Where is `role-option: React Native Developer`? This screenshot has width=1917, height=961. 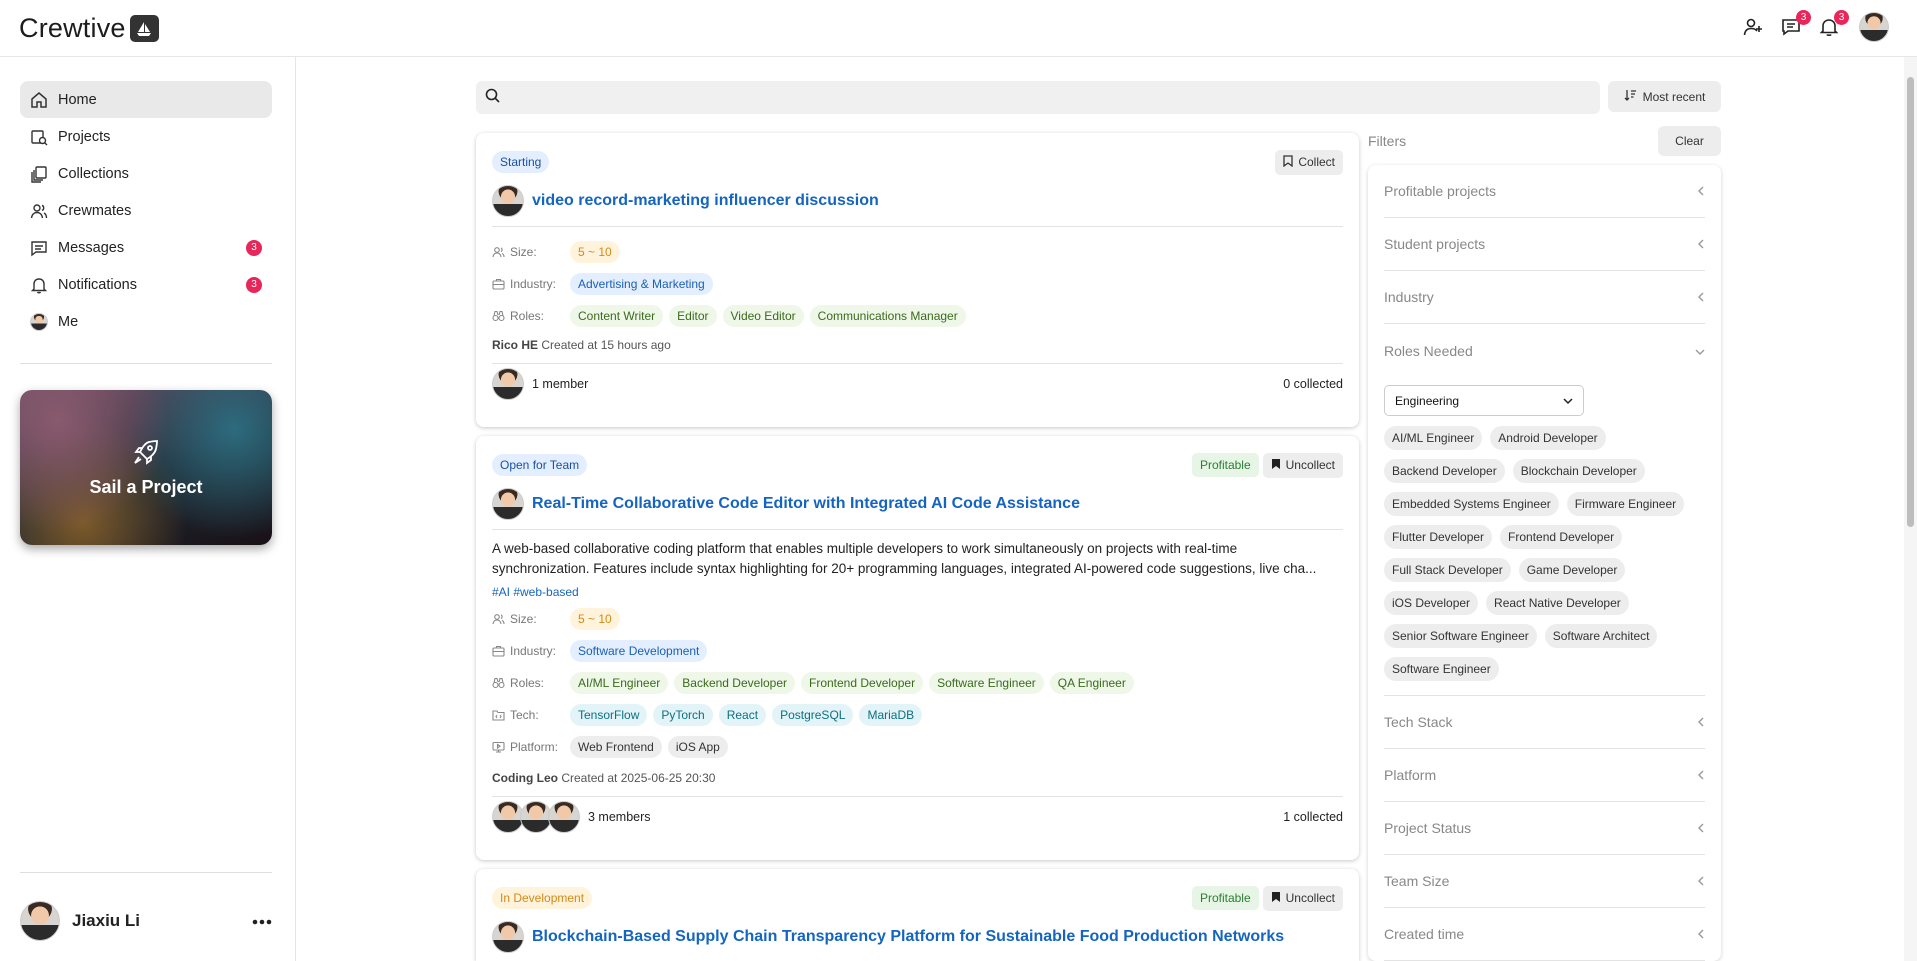
role-option: React Native Developer is located at coordinates (1557, 603).